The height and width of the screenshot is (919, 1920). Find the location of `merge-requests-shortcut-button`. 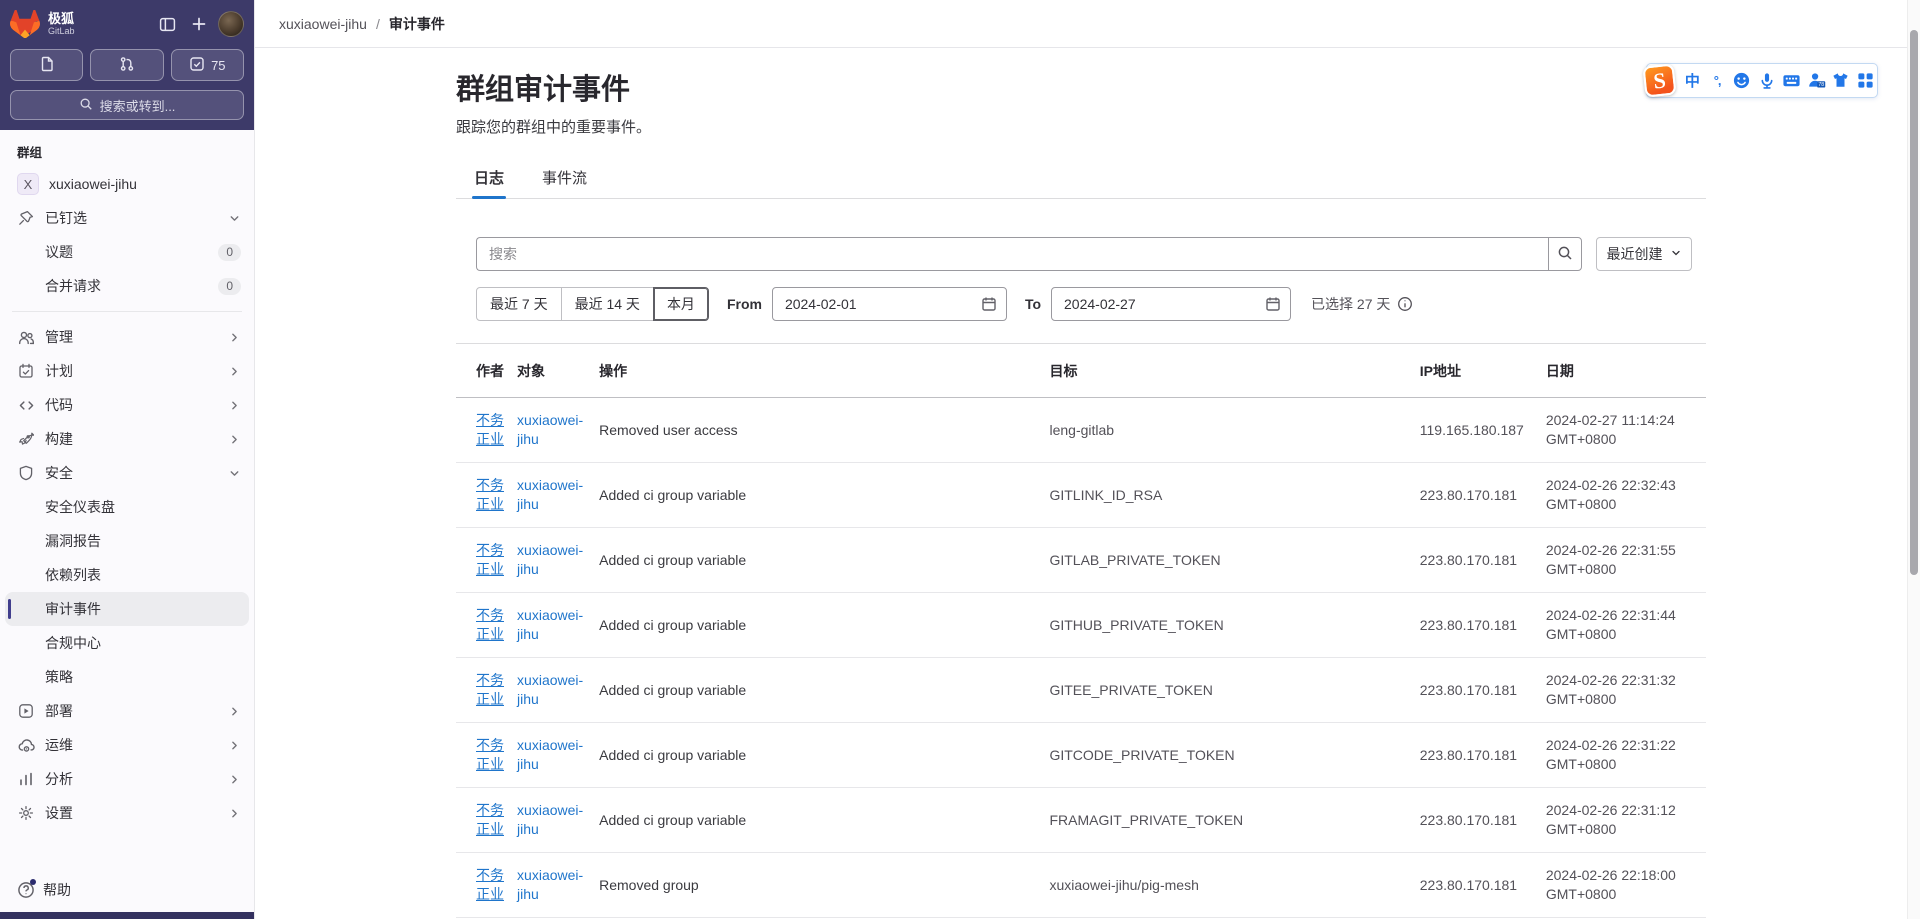

merge-requests-shortcut-button is located at coordinates (127, 65).